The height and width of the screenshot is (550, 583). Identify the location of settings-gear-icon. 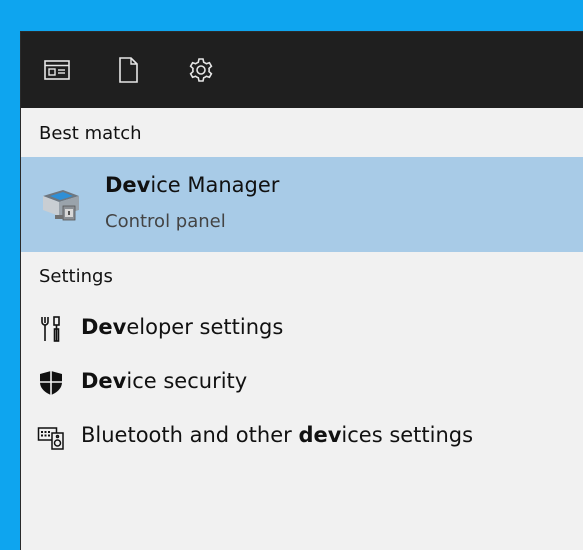
(201, 70).